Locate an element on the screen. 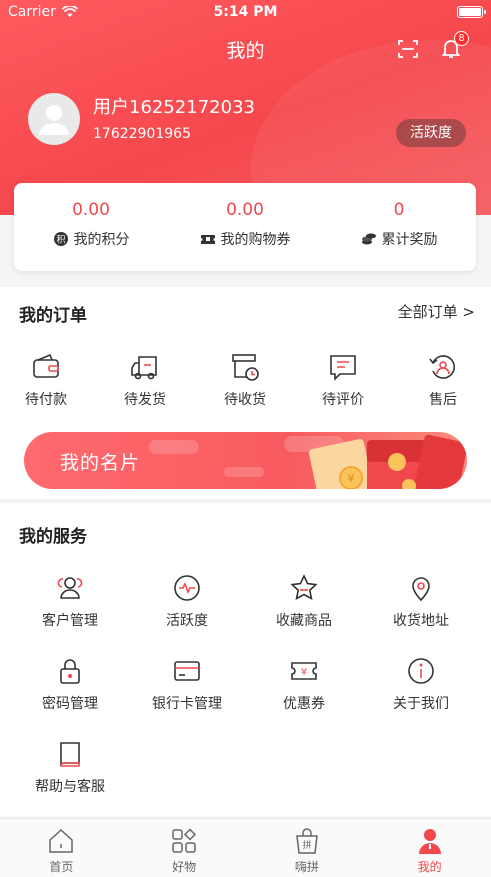 The image size is (491, 877). svg-text: 拼 is located at coordinates (306, 845).